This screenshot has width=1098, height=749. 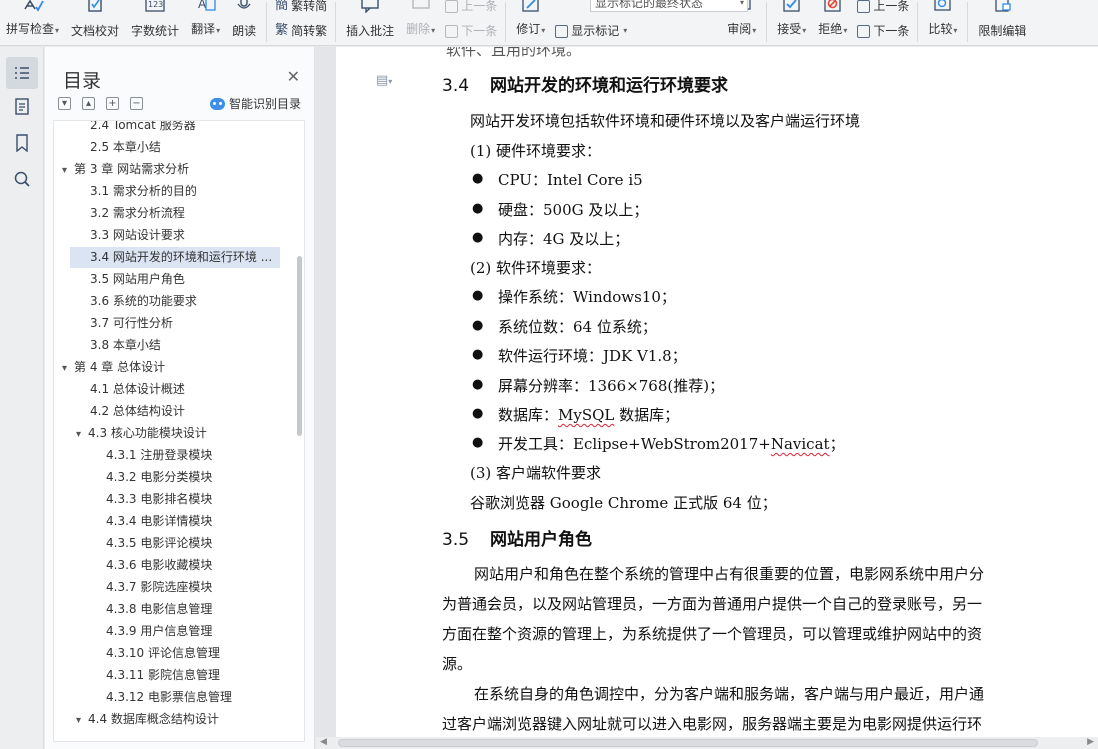 What do you see at coordinates (174, 543) in the screenshot?
I see `toc-item: 4.3.5 电影评论模块` at bounding box center [174, 543].